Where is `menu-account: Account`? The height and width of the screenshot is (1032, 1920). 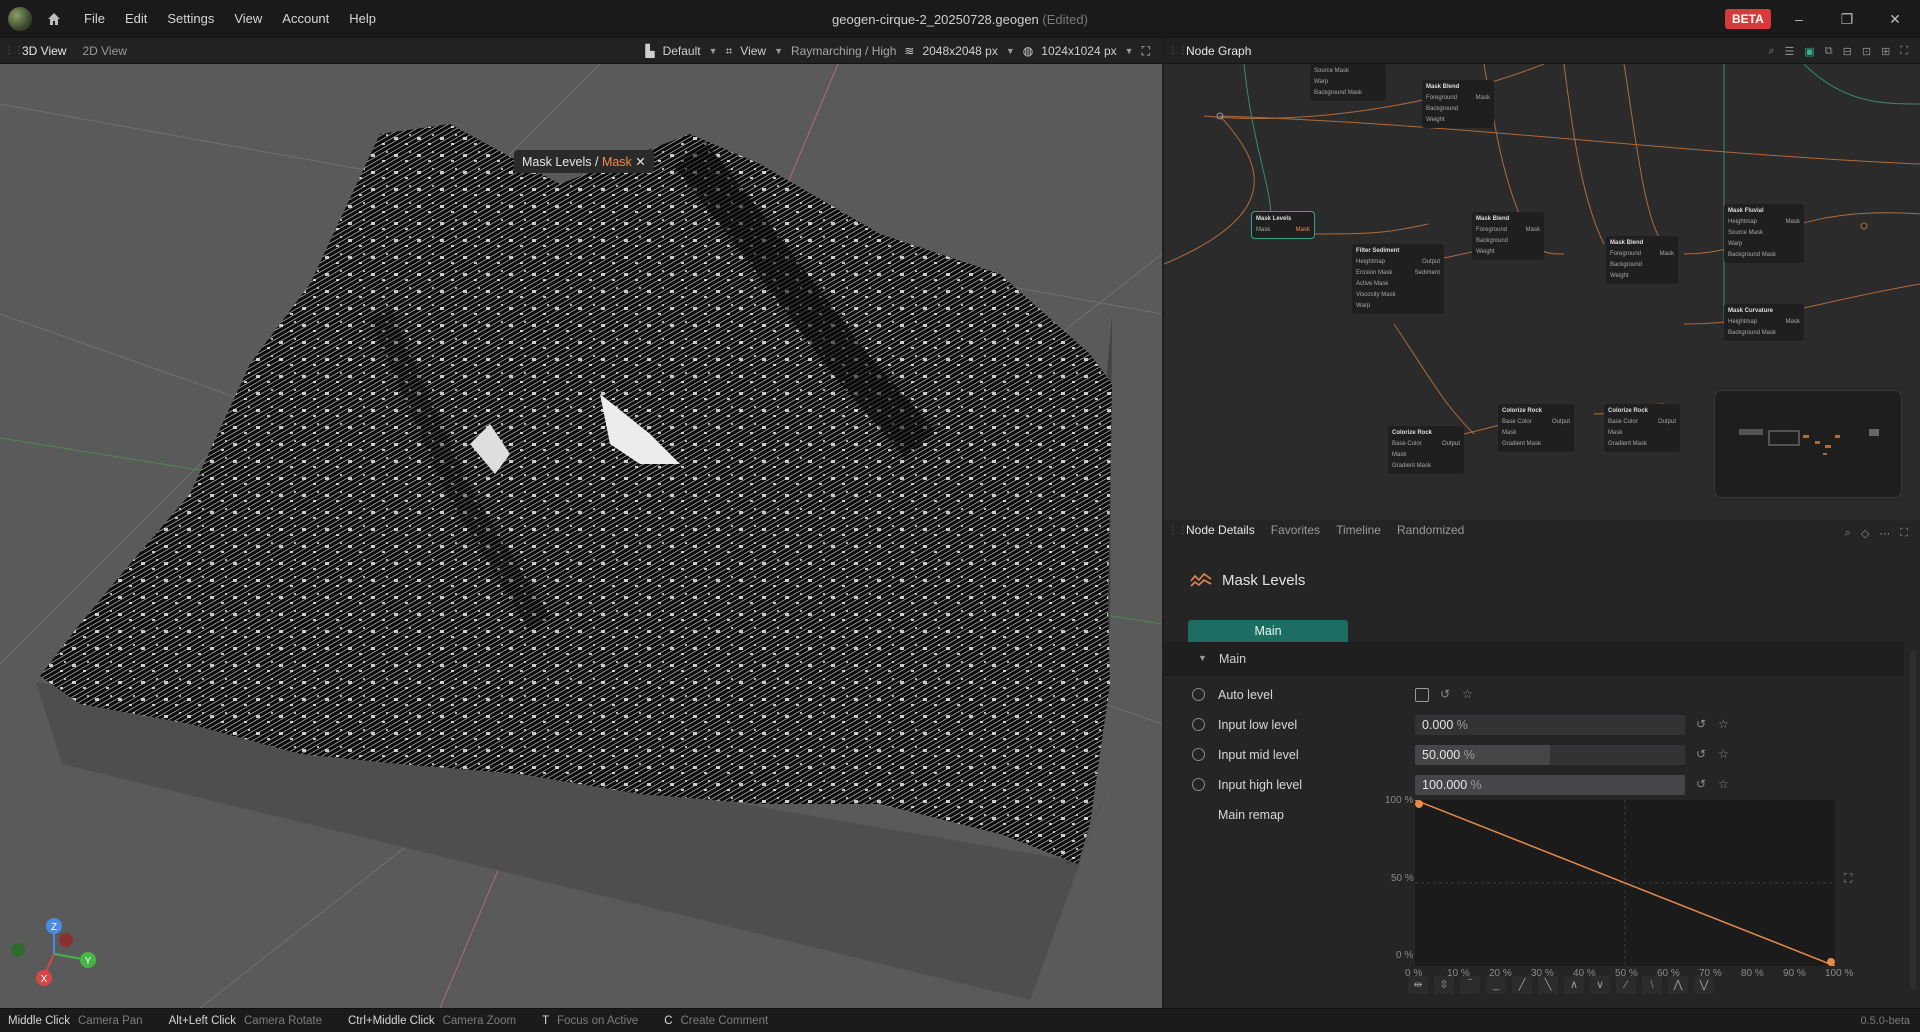 menu-account: Account is located at coordinates (305, 18).